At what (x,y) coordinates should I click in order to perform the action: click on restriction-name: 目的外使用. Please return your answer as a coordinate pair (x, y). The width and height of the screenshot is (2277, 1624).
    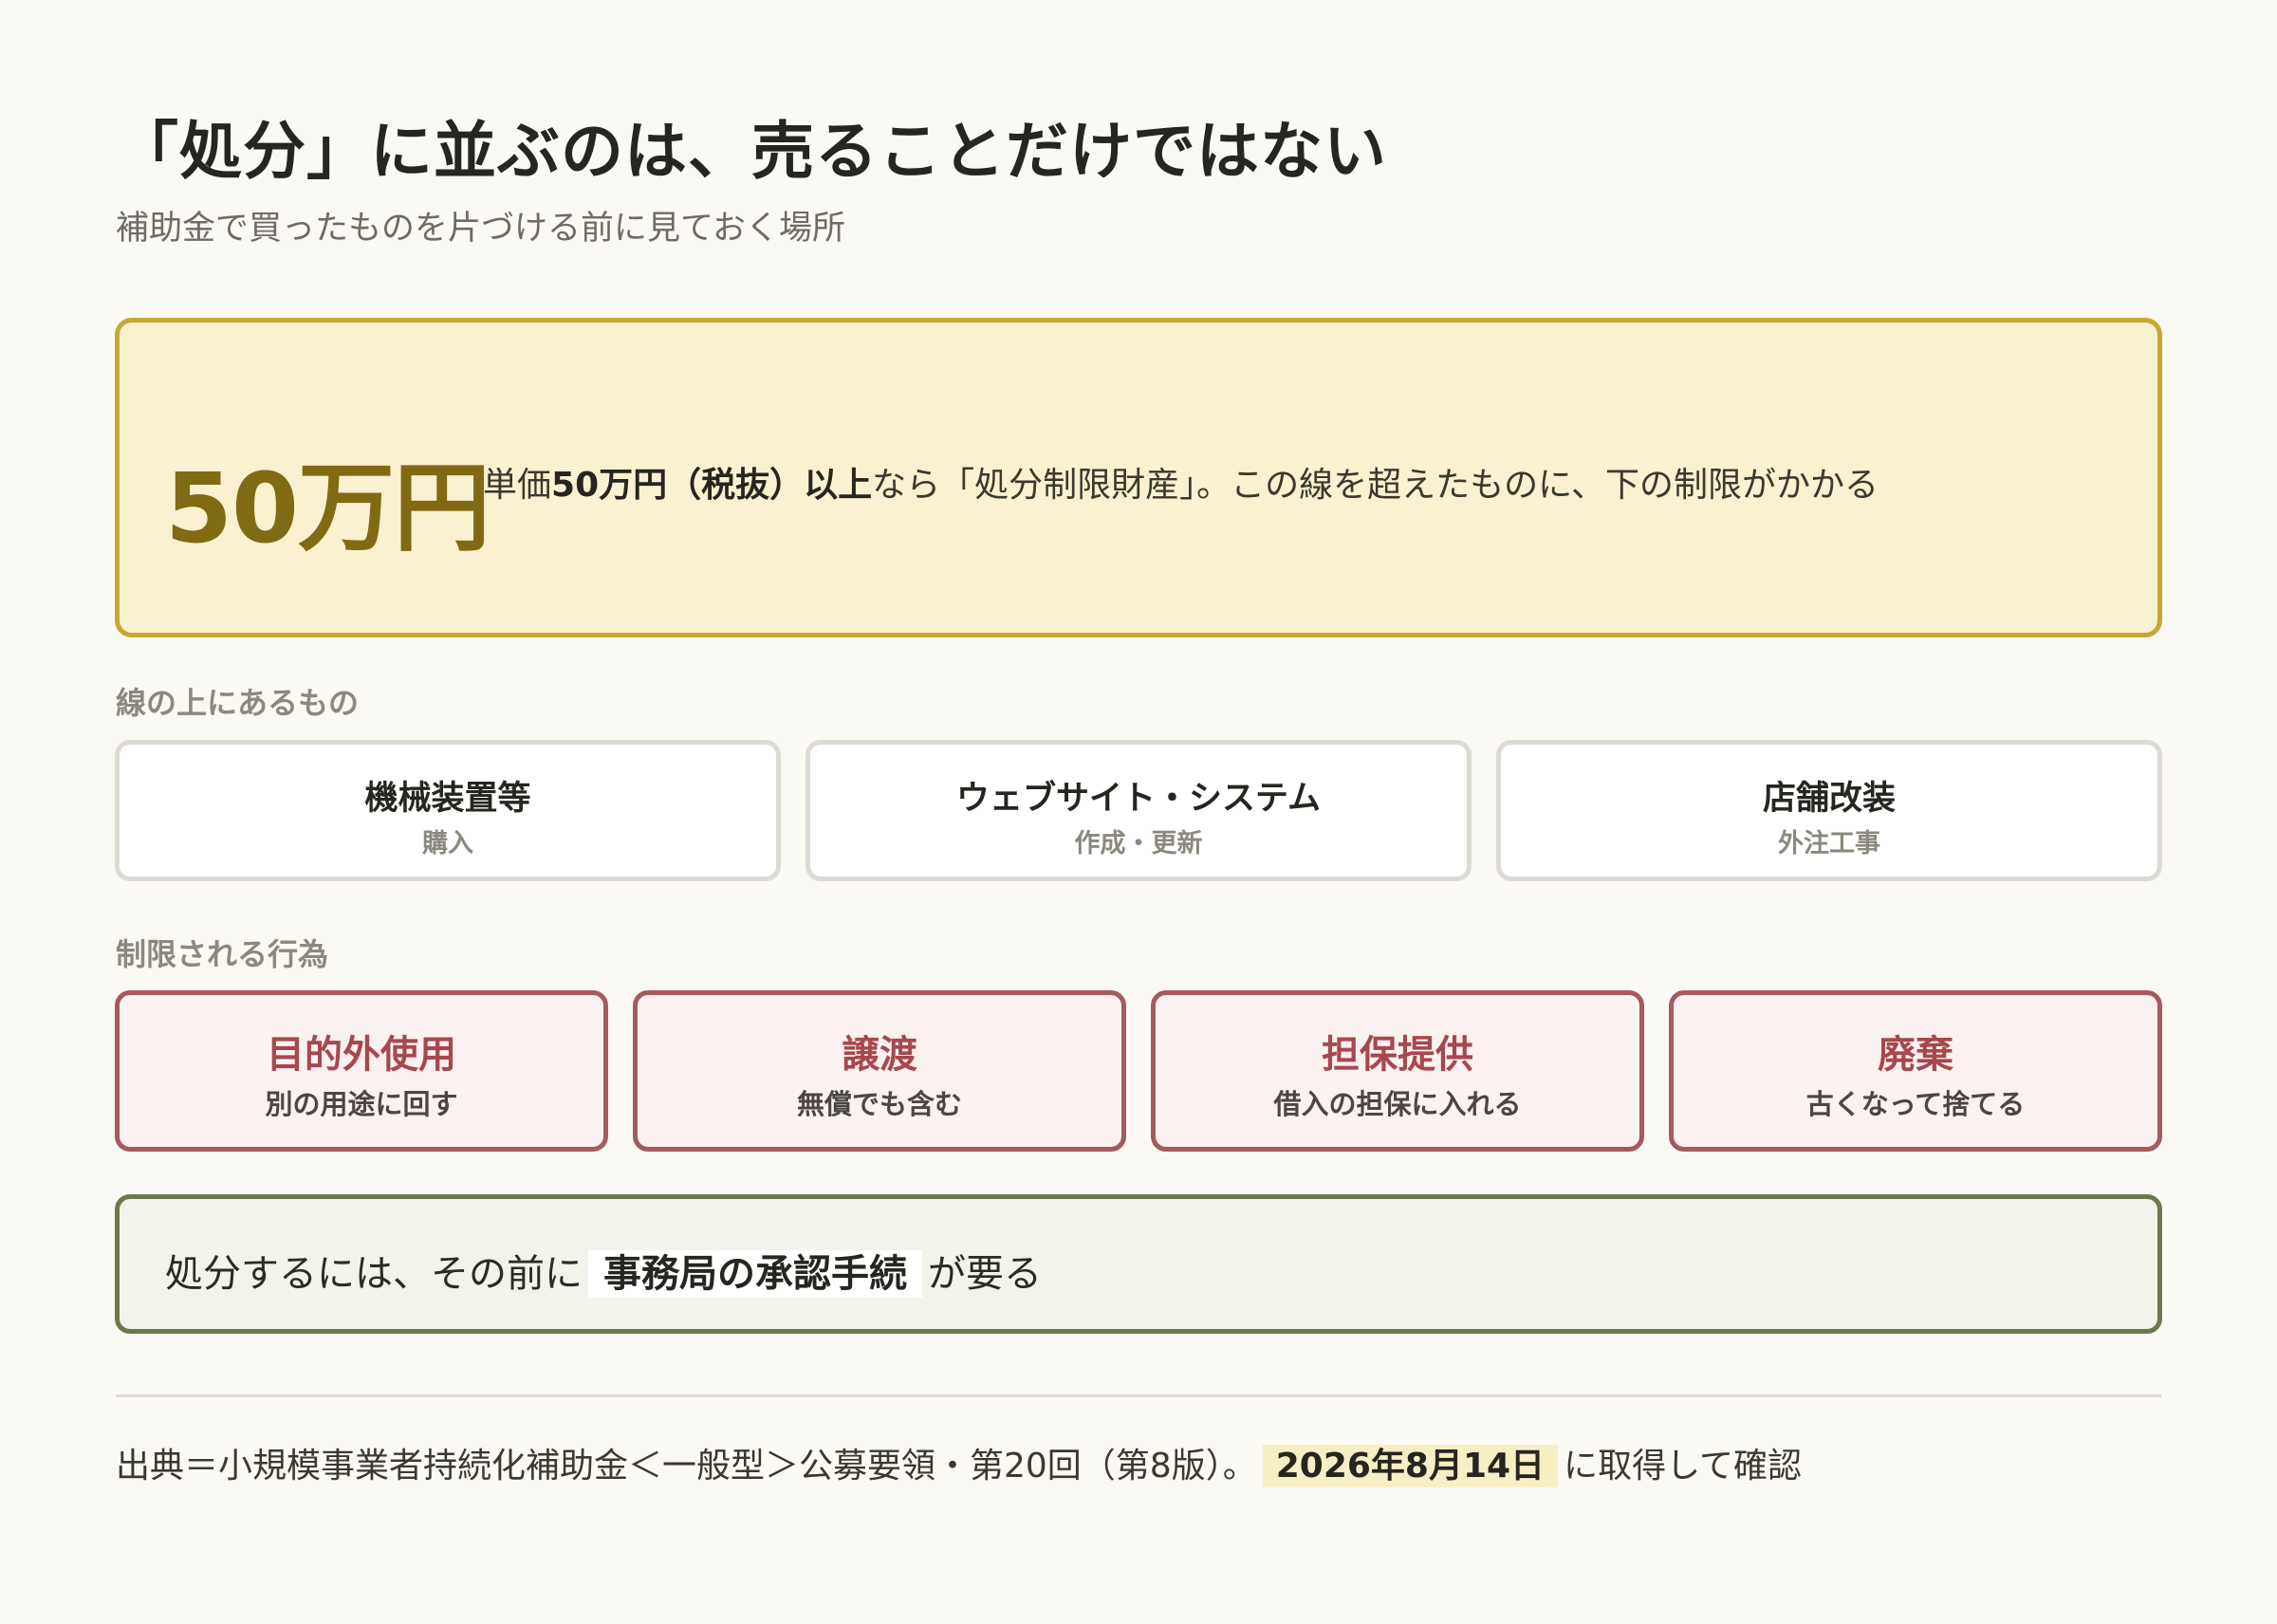
    Looking at the image, I should click on (361, 1055).